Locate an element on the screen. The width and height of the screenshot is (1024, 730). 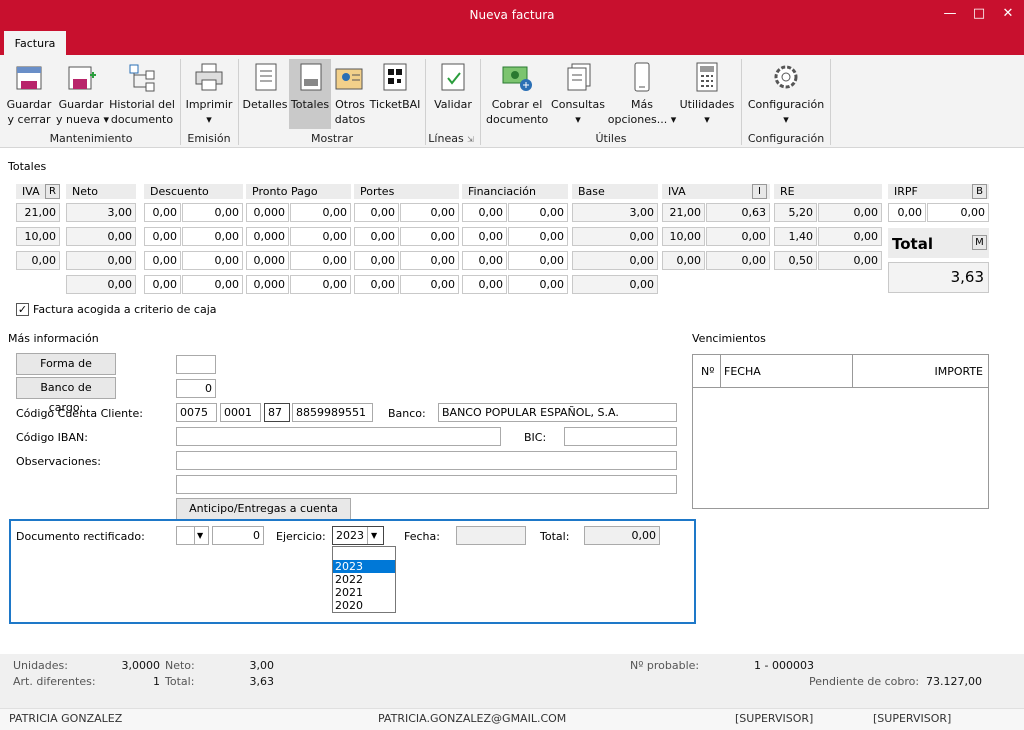
ejercicio-option: 2021 is located at coordinates (364, 592).